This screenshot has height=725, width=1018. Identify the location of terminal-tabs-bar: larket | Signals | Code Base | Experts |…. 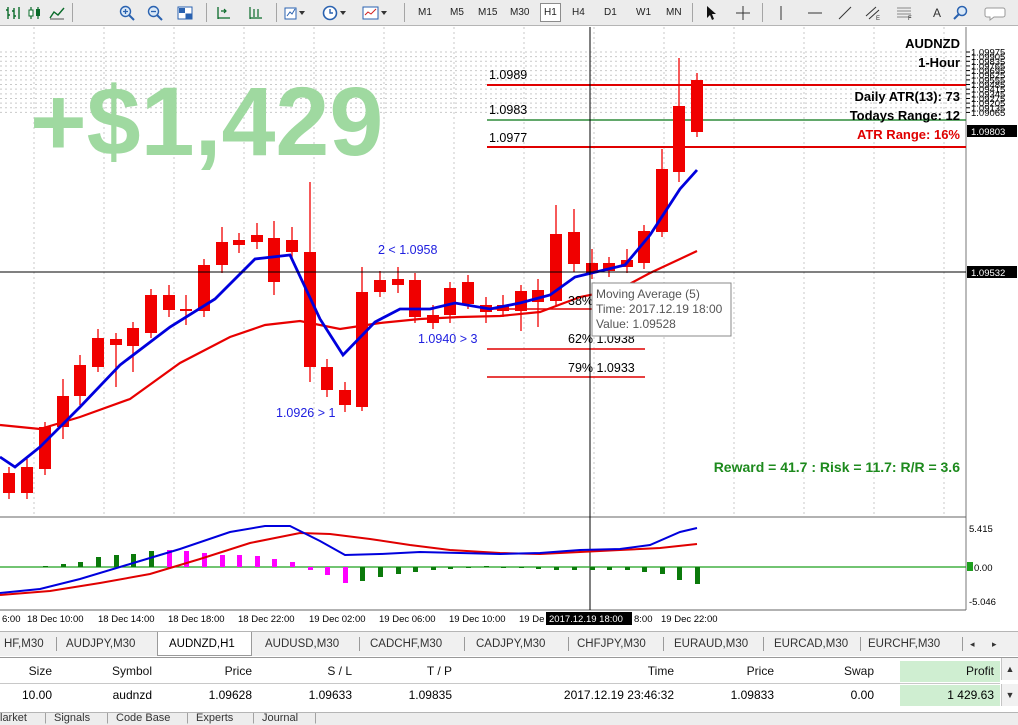
(509, 718).